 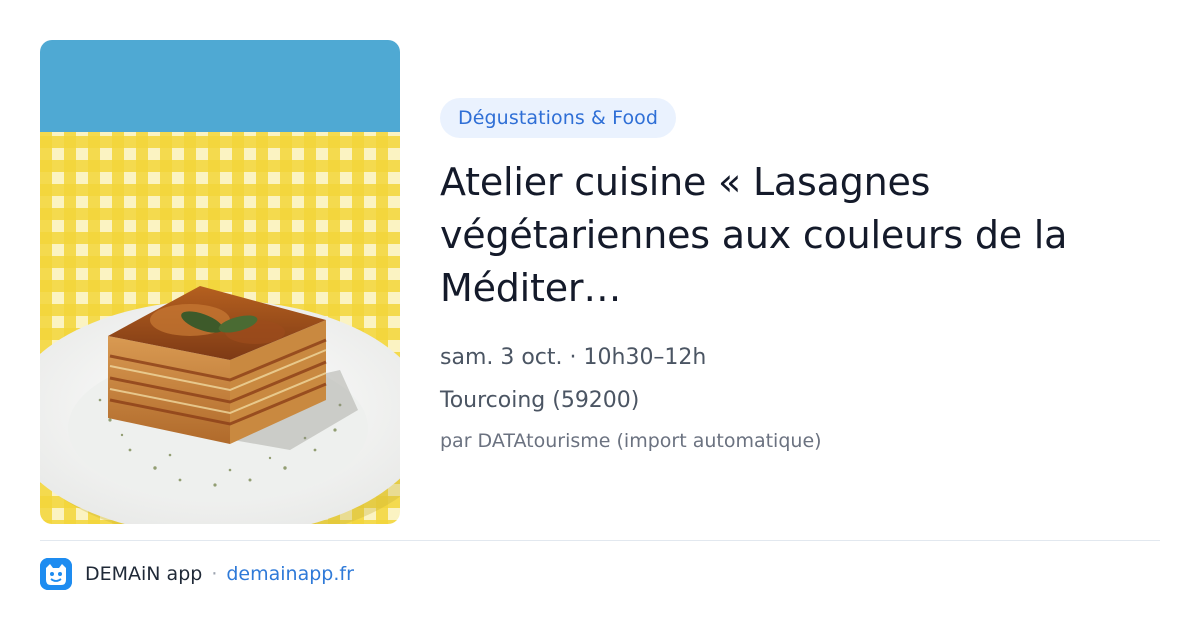 What do you see at coordinates (290, 574) in the screenshot?
I see `app-domain-link: demainapp.fr` at bounding box center [290, 574].